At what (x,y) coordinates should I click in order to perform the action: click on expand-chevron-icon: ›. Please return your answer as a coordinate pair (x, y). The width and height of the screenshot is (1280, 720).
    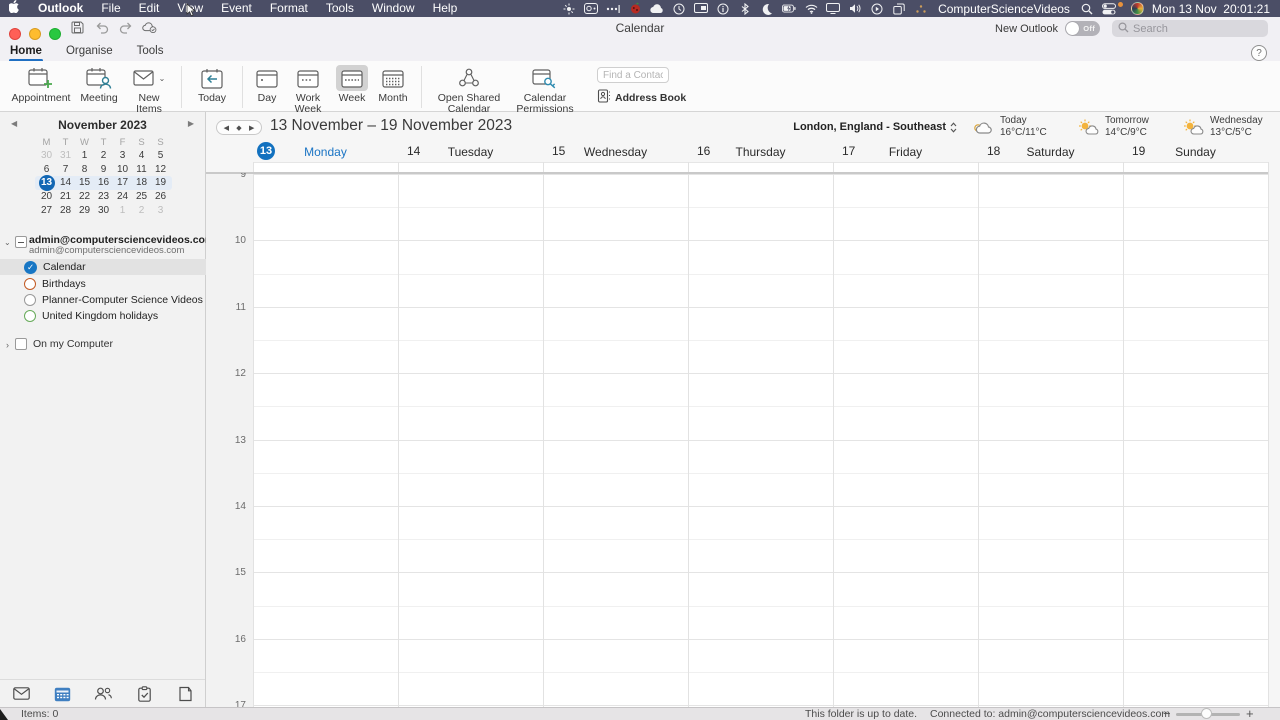
    Looking at the image, I should click on (7, 345).